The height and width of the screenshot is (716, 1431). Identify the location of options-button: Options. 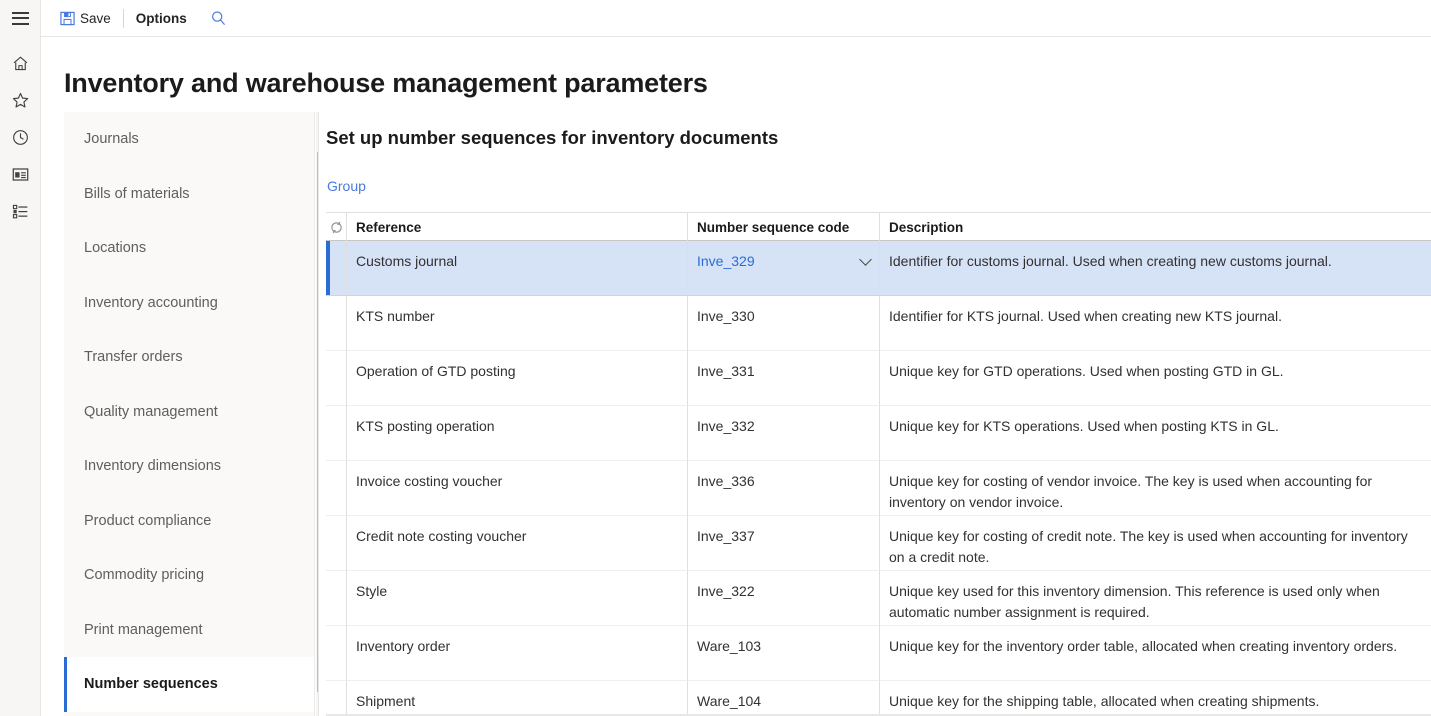
(161, 18).